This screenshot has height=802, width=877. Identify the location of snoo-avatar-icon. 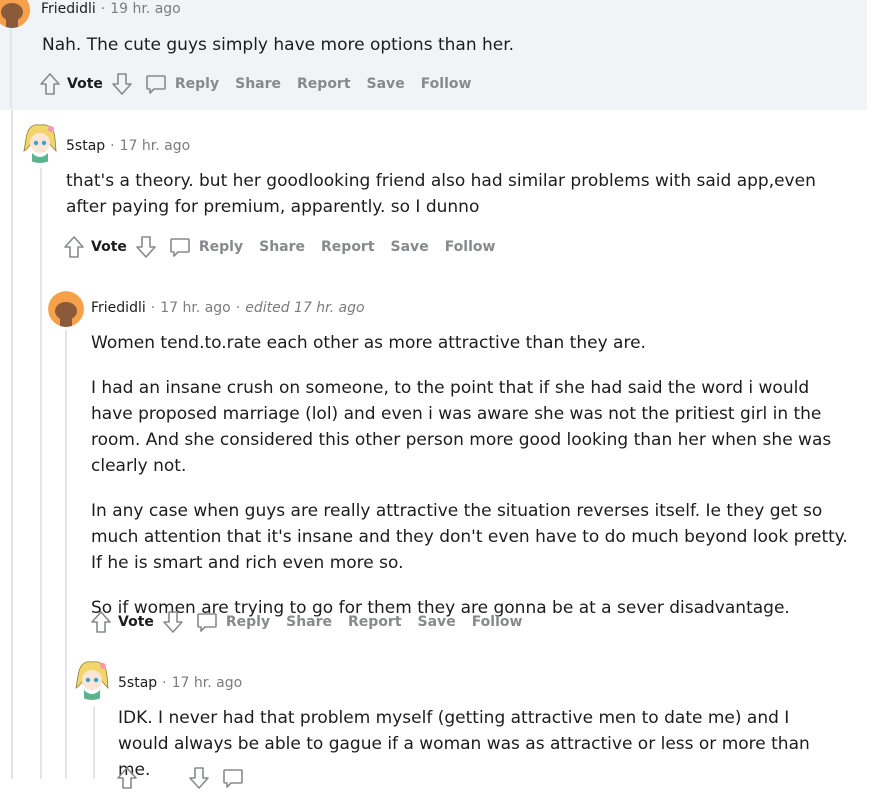
(66, 309).